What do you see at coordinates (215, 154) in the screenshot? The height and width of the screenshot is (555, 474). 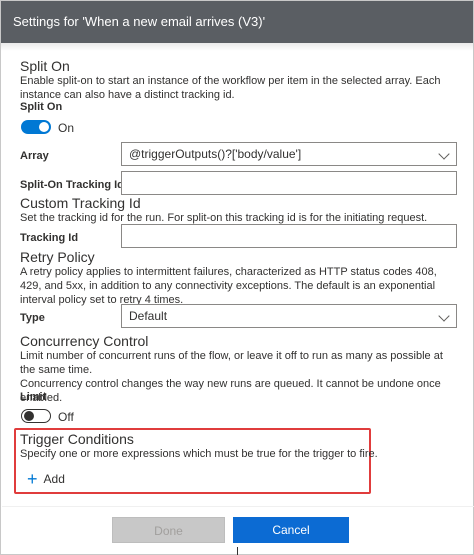 I see `array-value: @triggerOutputs()?['body/value']` at bounding box center [215, 154].